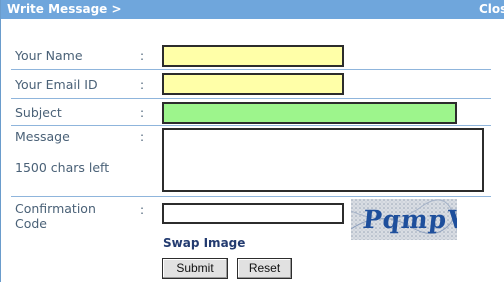 The width and height of the screenshot is (504, 282). Describe the element at coordinates (55, 216) in the screenshot. I see `confirmation-code-label: Confirmation Code` at that location.